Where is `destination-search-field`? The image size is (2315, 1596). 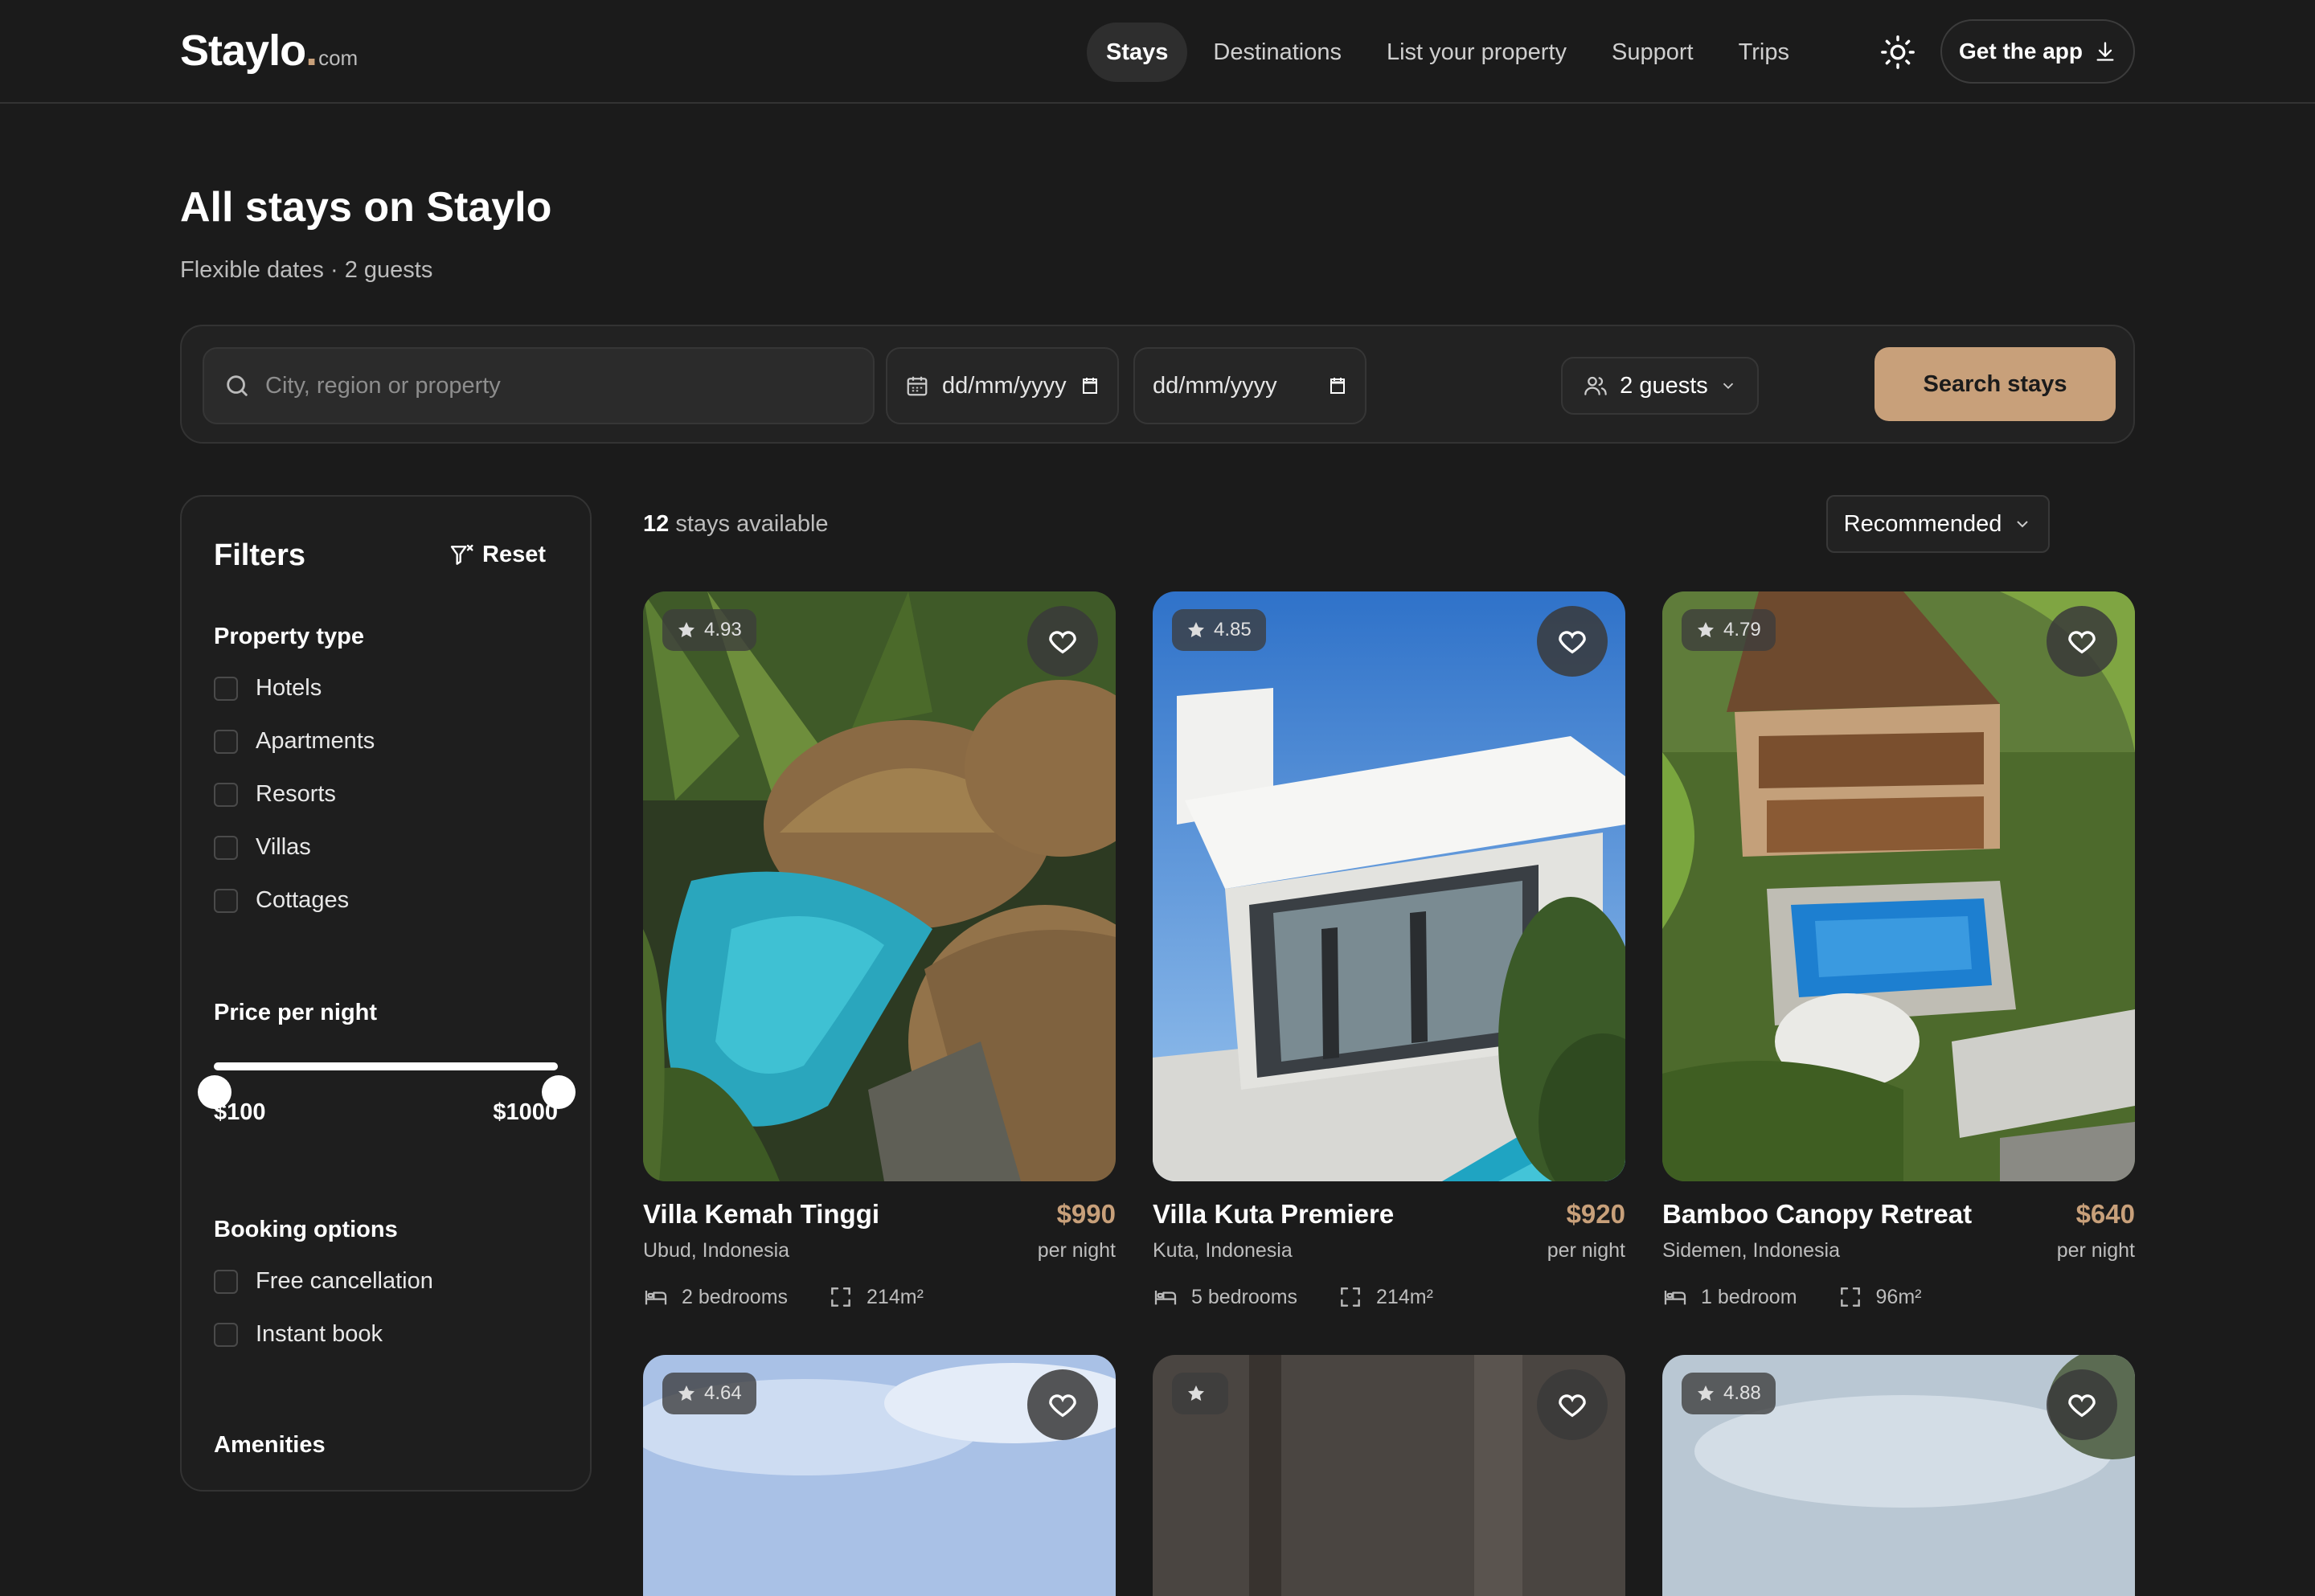 destination-search-field is located at coordinates (539, 385).